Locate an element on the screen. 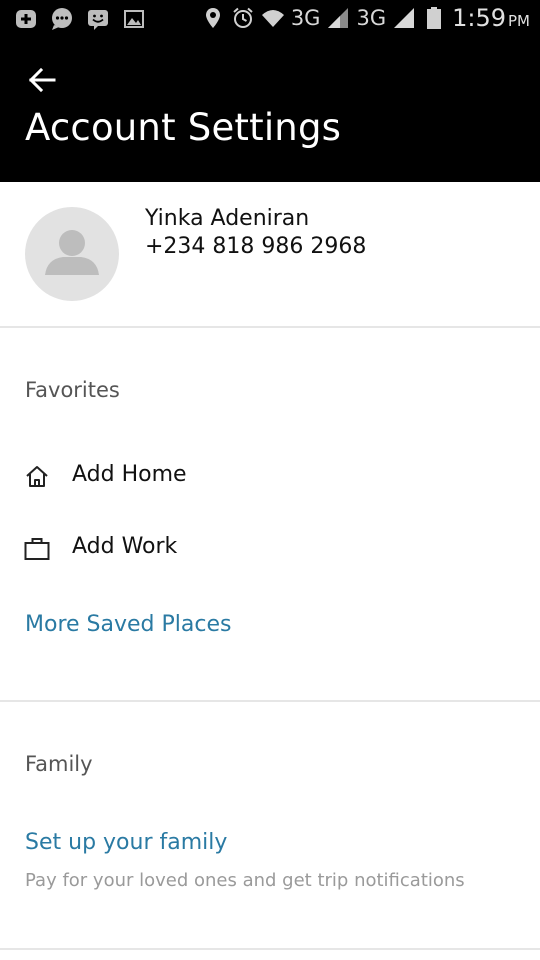  network-type-1: 3G is located at coordinates (305, 18).